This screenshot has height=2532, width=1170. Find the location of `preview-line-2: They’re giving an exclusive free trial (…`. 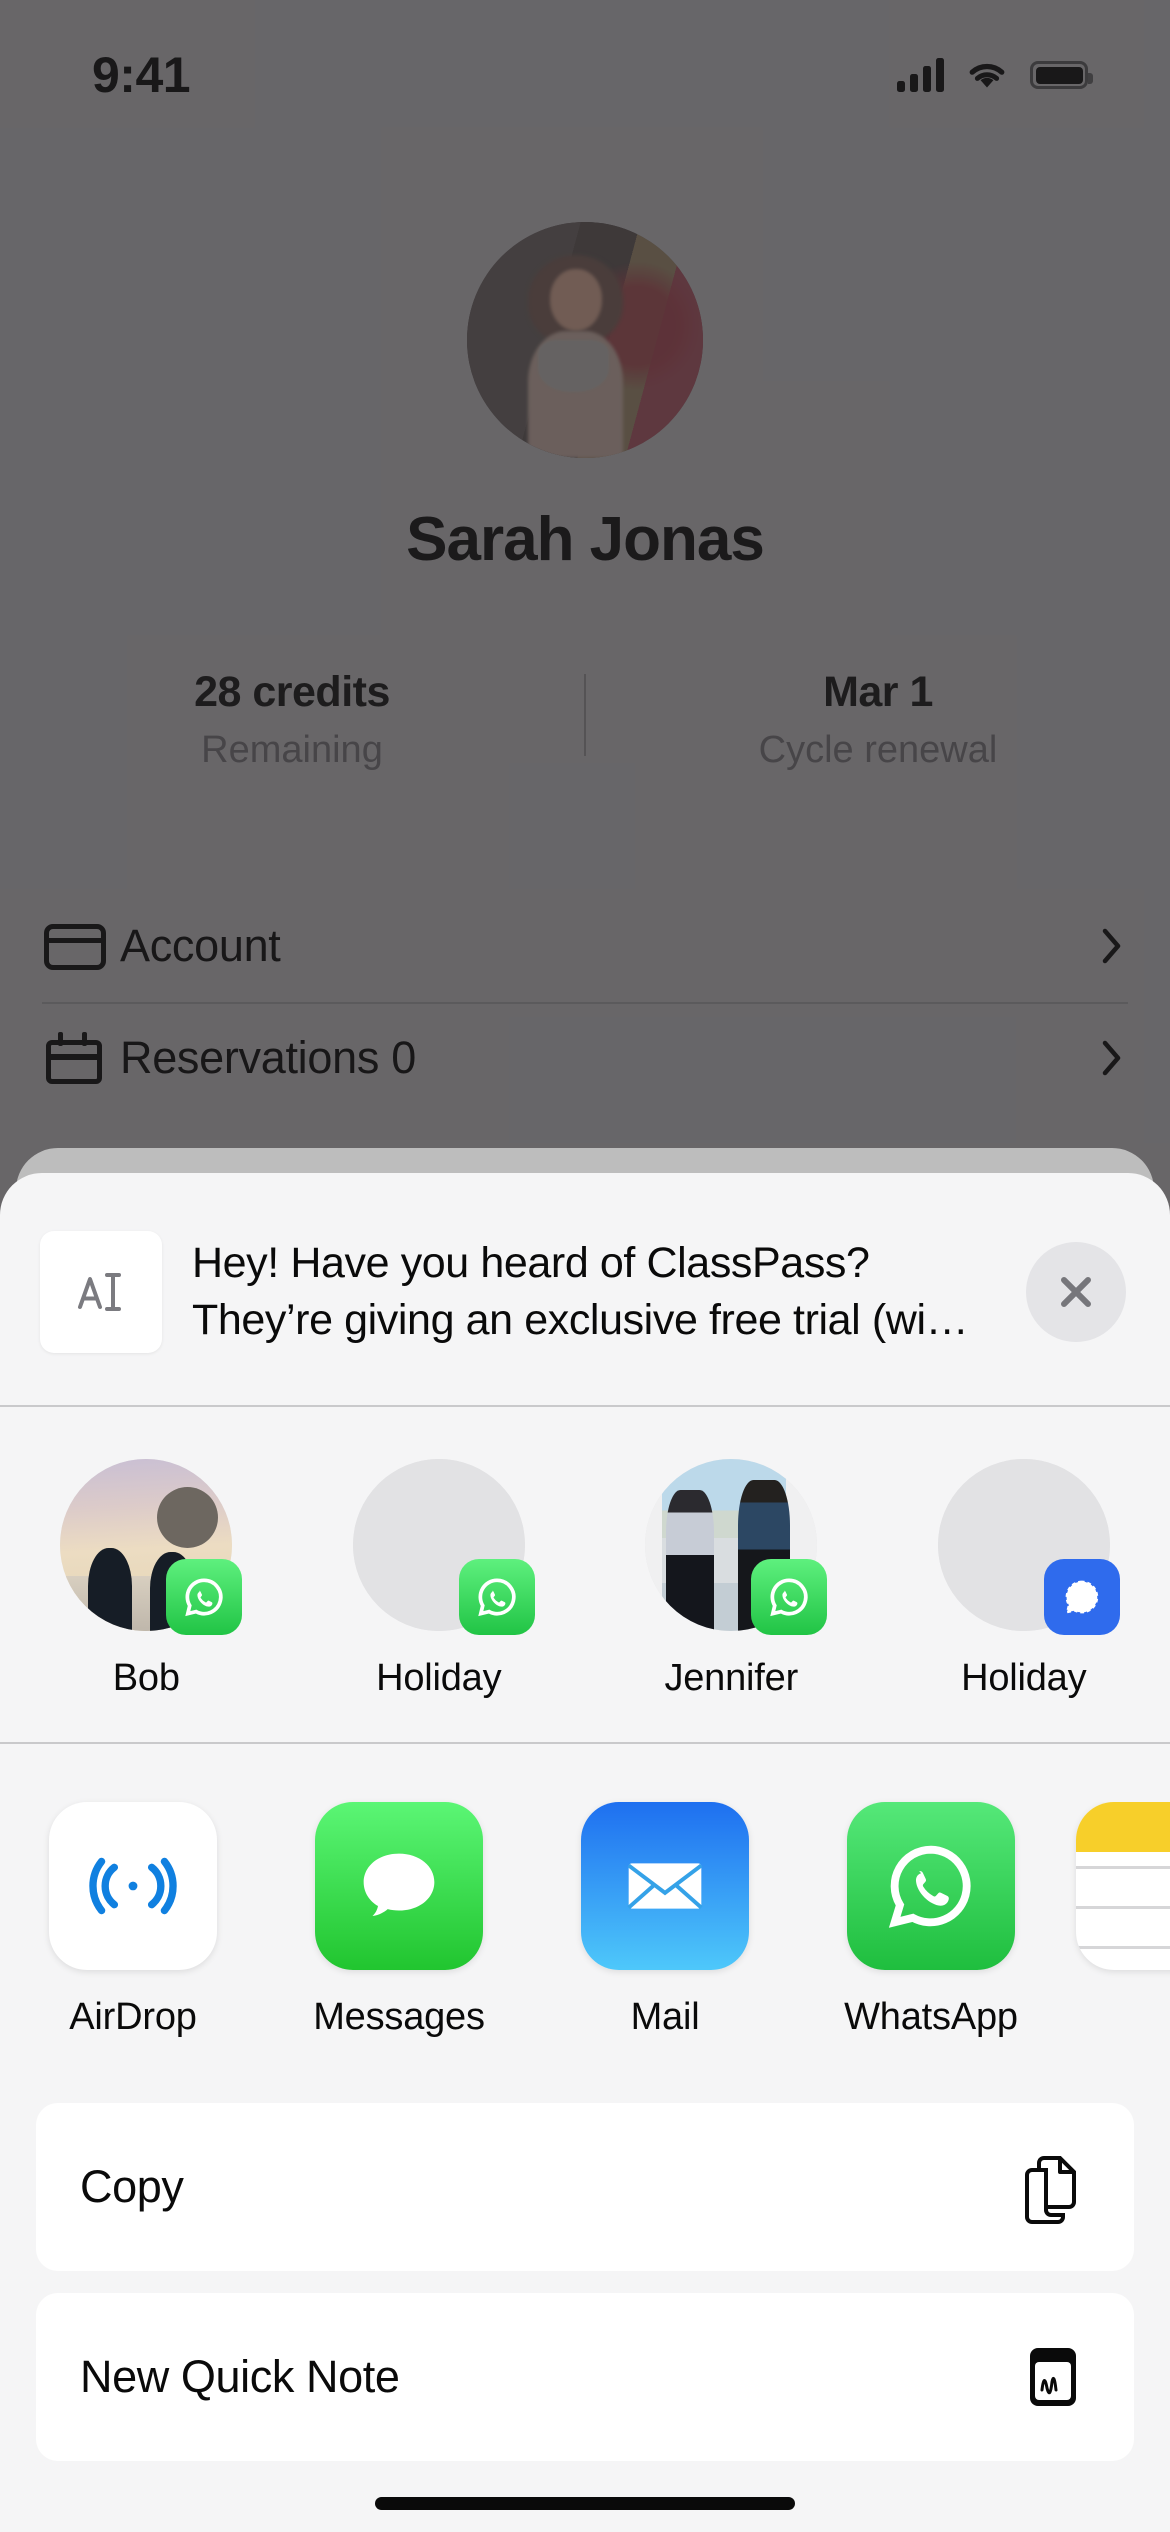

preview-line-2: They’re giving an exclusive free trial (… is located at coordinates (580, 1320).